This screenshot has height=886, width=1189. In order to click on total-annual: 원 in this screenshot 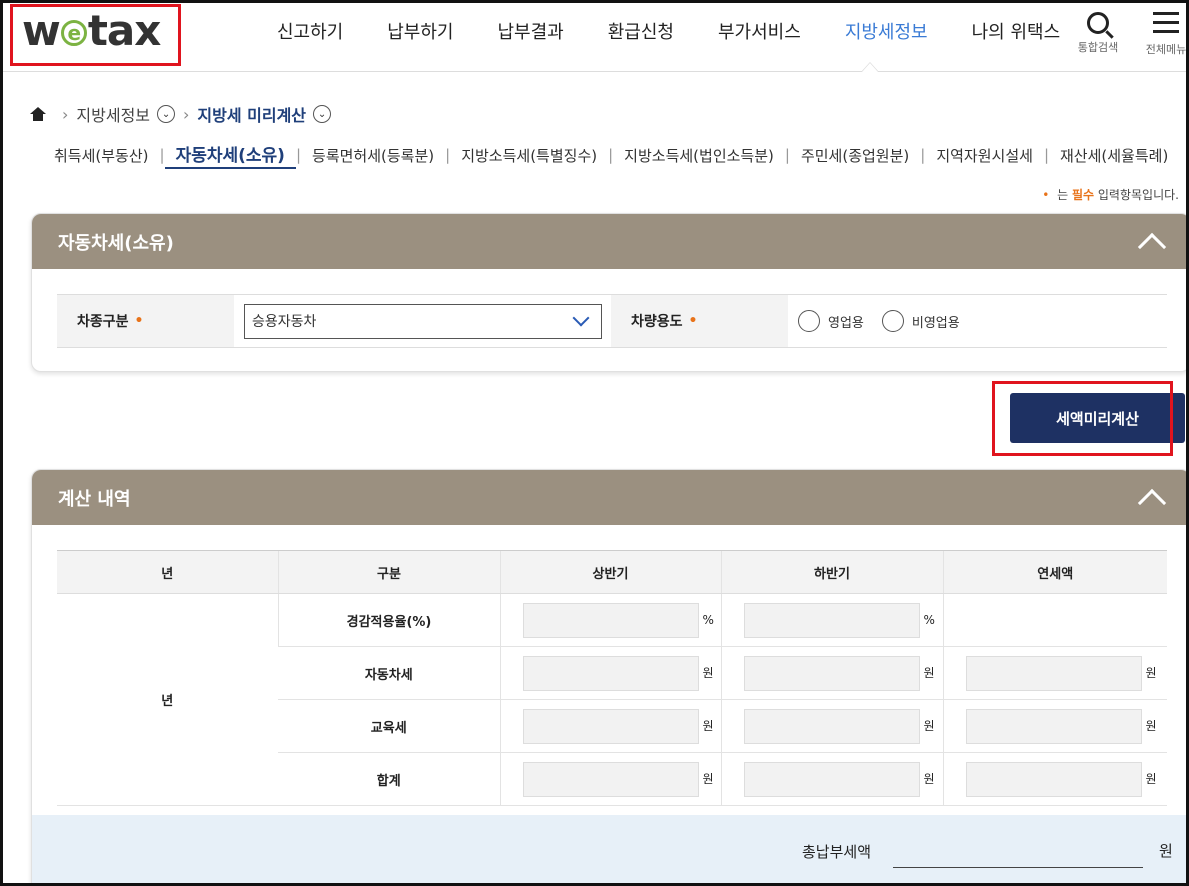, I will do `click(1054, 779)`.